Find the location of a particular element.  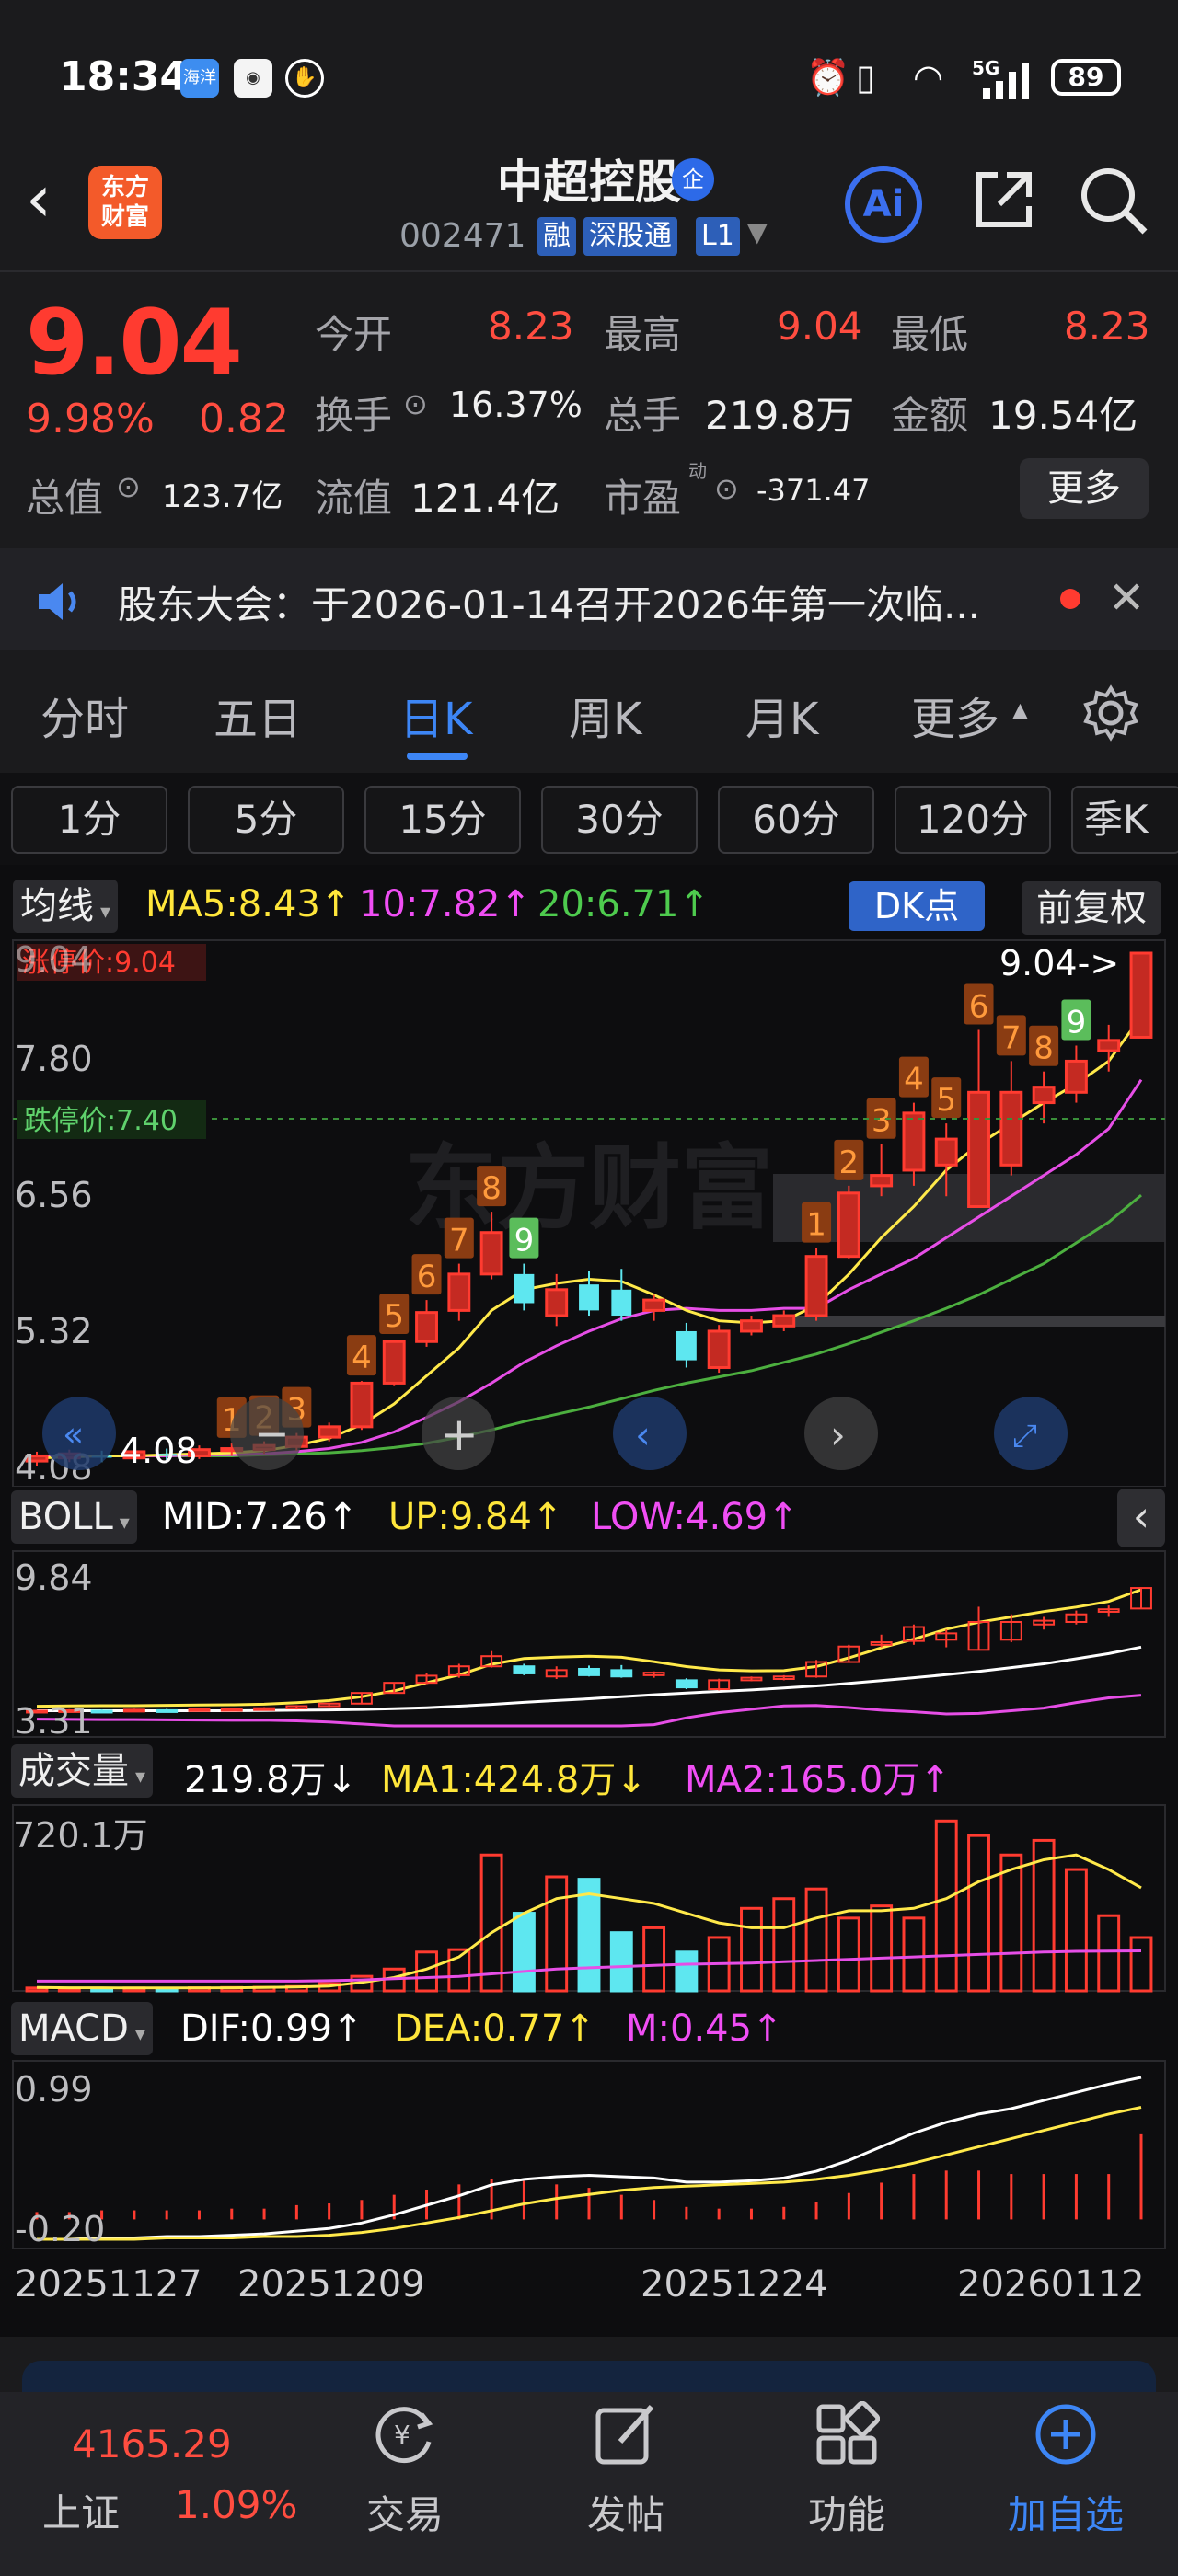

tab-weekly-k: 周K is located at coordinates (605, 715).